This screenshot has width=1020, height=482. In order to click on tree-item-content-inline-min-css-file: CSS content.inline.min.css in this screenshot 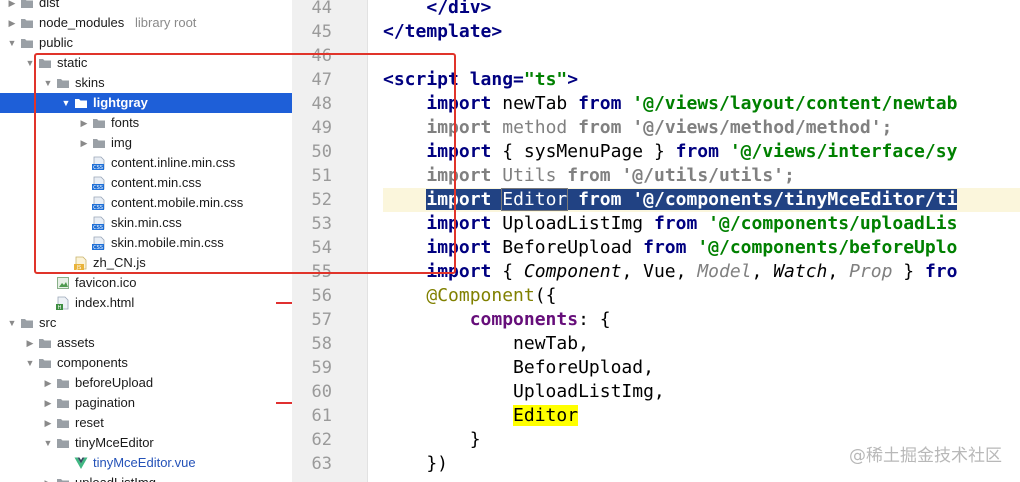, I will do `click(146, 163)`.